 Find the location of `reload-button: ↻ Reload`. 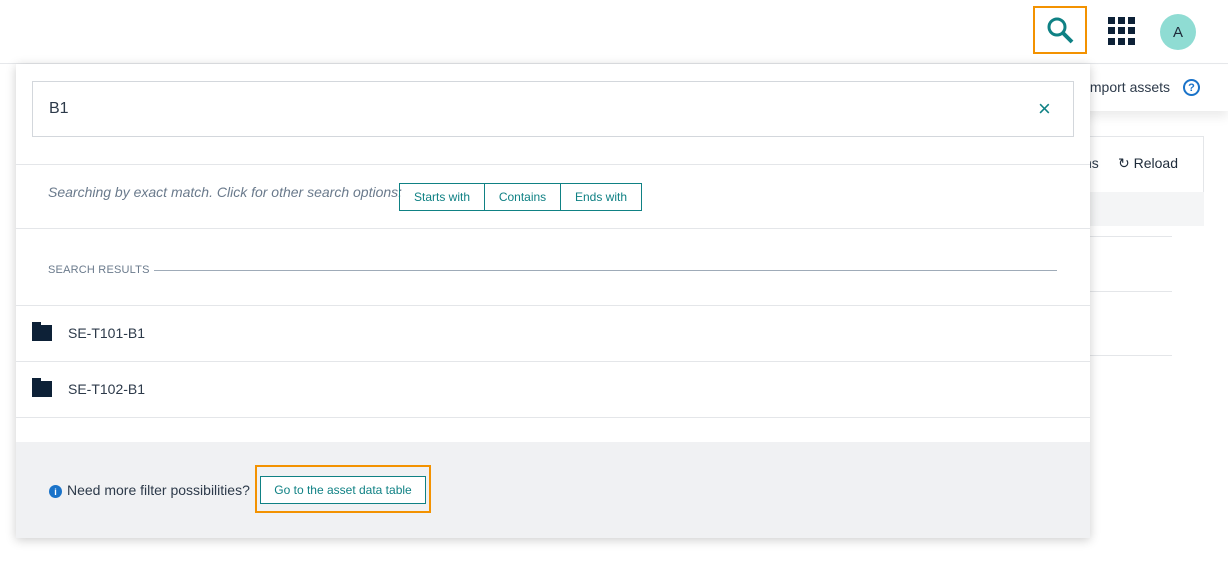

reload-button: ↻ Reload is located at coordinates (1148, 163).